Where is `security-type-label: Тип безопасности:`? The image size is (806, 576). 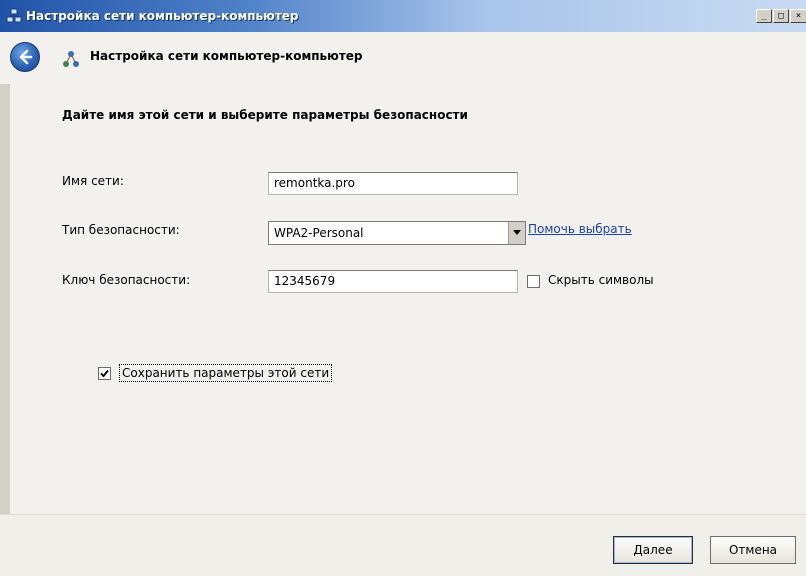 security-type-label: Тип безопасности: is located at coordinates (121, 230).